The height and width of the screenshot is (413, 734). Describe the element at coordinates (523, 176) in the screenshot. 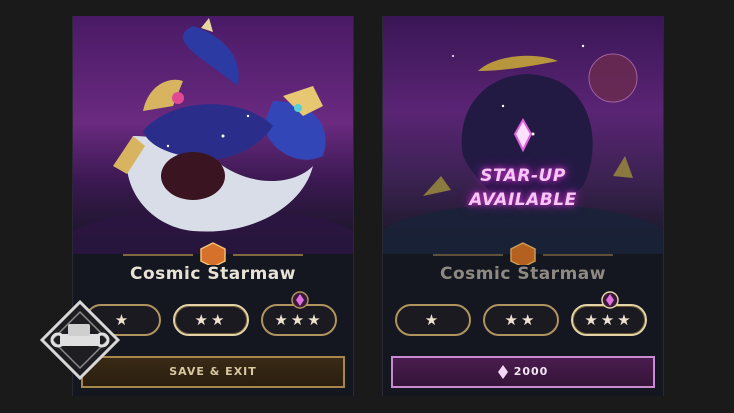

I see `star-up-available-text: STAR-UP` at that location.